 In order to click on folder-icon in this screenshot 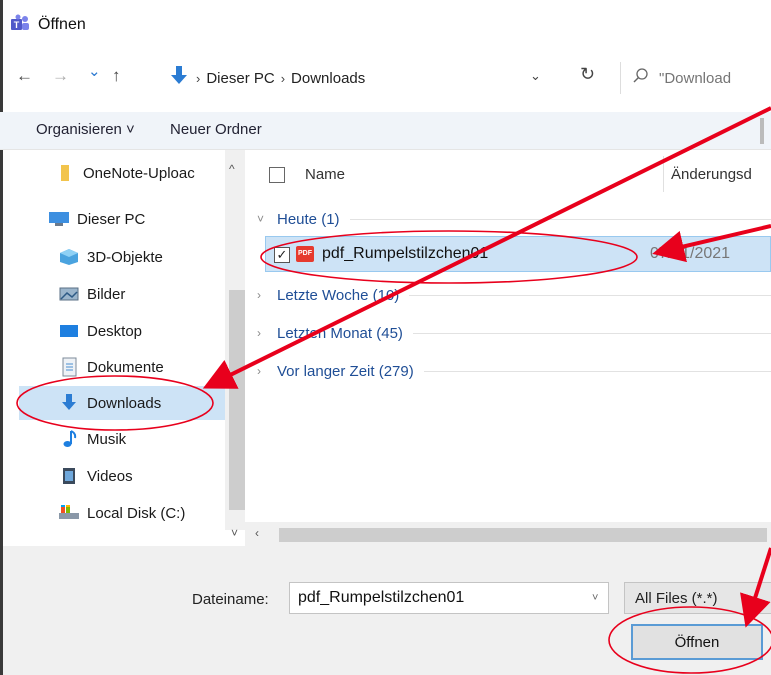, I will do `click(65, 173)`.